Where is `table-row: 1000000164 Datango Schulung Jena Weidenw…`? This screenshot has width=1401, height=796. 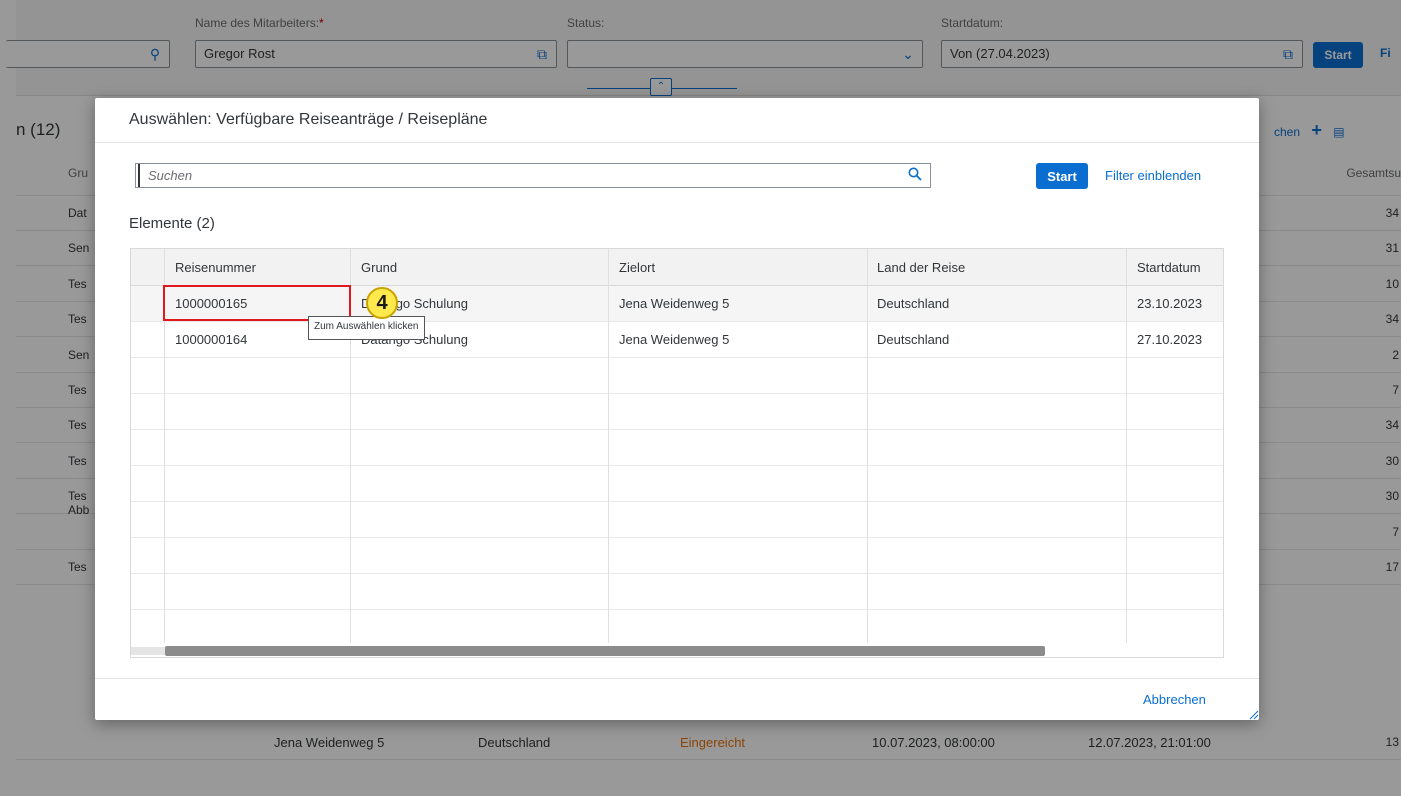
table-row: 1000000164 Datango Schulung Jena Weidenw… is located at coordinates (677, 340).